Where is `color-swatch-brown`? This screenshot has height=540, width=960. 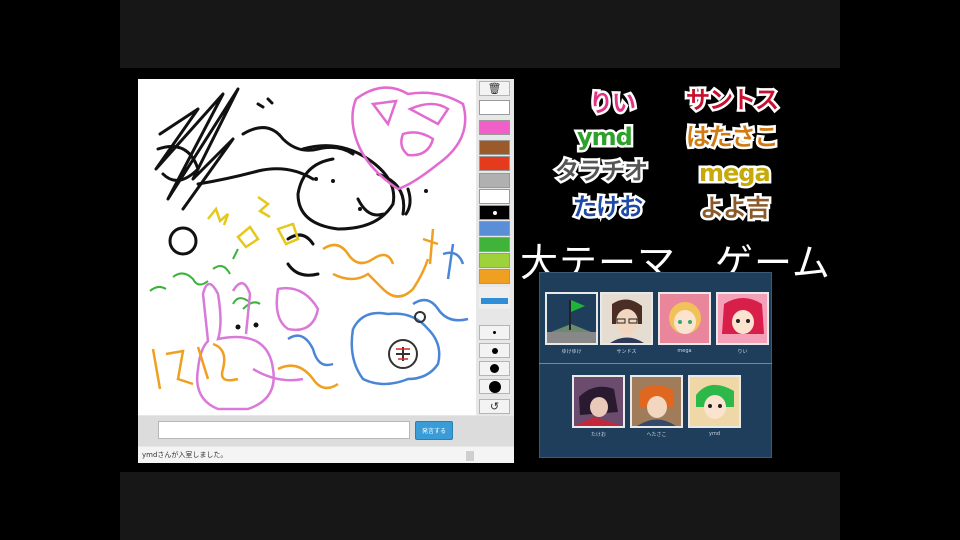 color-swatch-brown is located at coordinates (494, 147).